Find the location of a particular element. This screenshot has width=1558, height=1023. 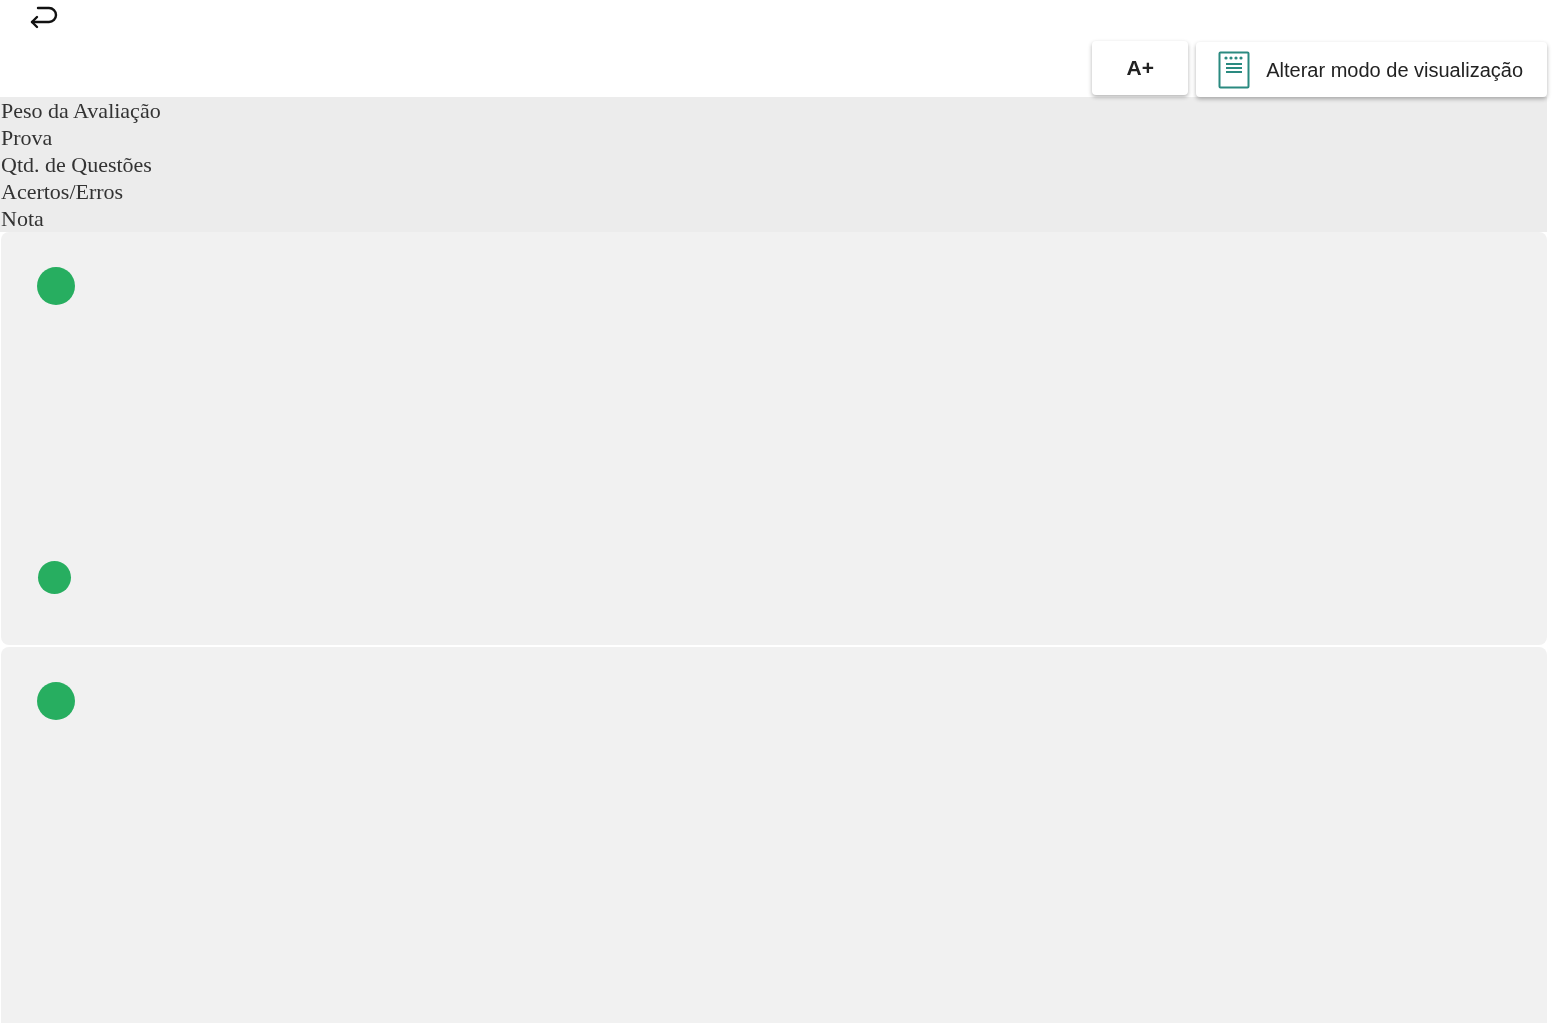

column-label: Acertos/Erros is located at coordinates (62, 191).